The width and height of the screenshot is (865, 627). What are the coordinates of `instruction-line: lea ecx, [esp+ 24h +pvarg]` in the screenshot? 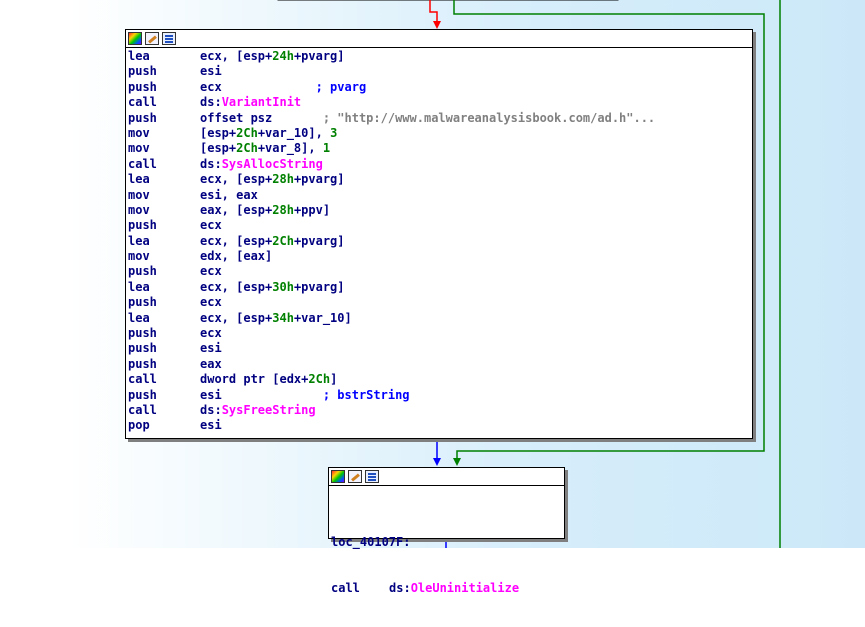 It's located at (440, 56).